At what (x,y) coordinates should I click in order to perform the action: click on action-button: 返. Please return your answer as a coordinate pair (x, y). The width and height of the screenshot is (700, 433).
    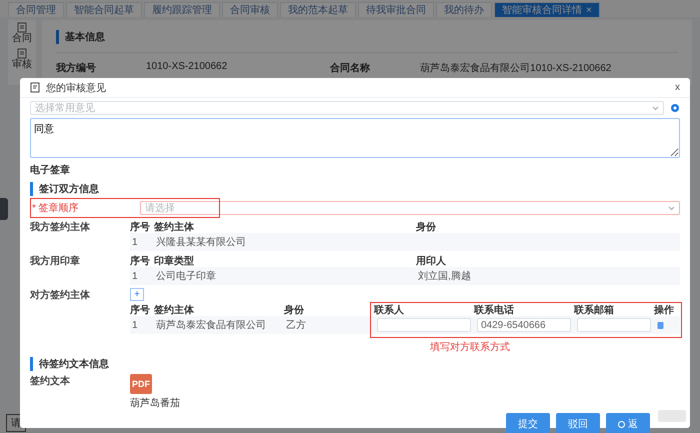
    Looking at the image, I should click on (628, 423).